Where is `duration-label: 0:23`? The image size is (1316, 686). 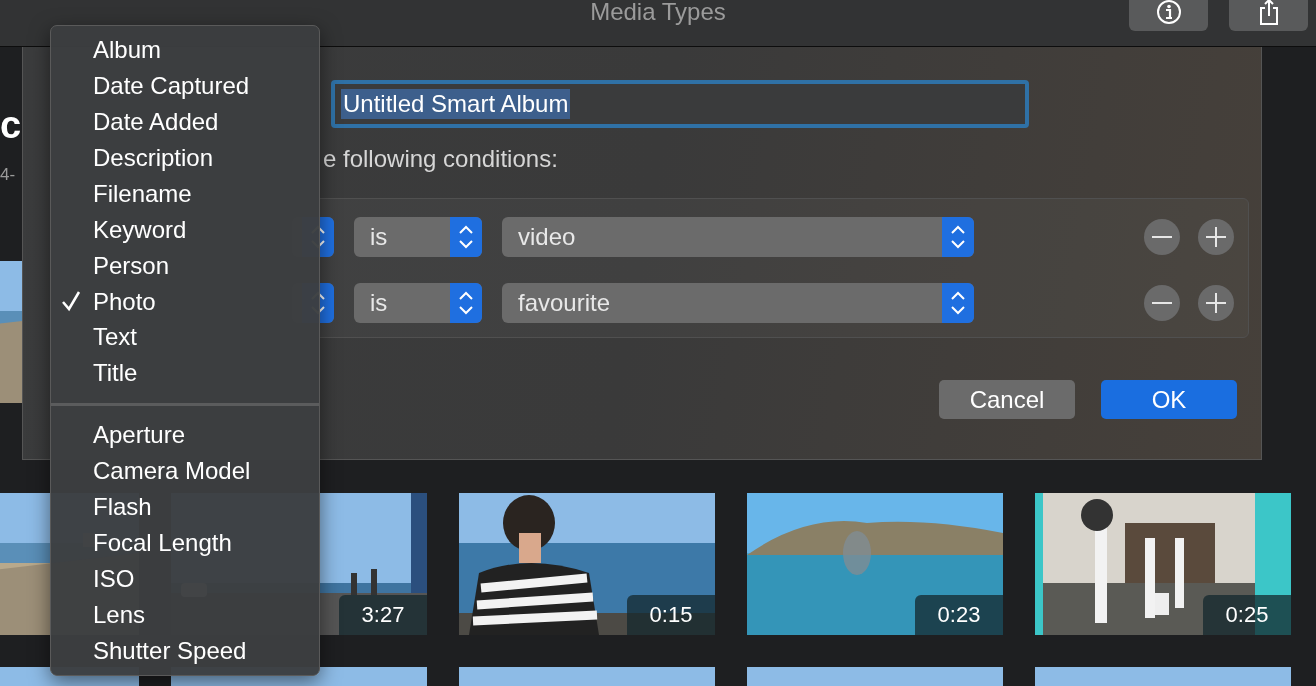 duration-label: 0:23 is located at coordinates (959, 615).